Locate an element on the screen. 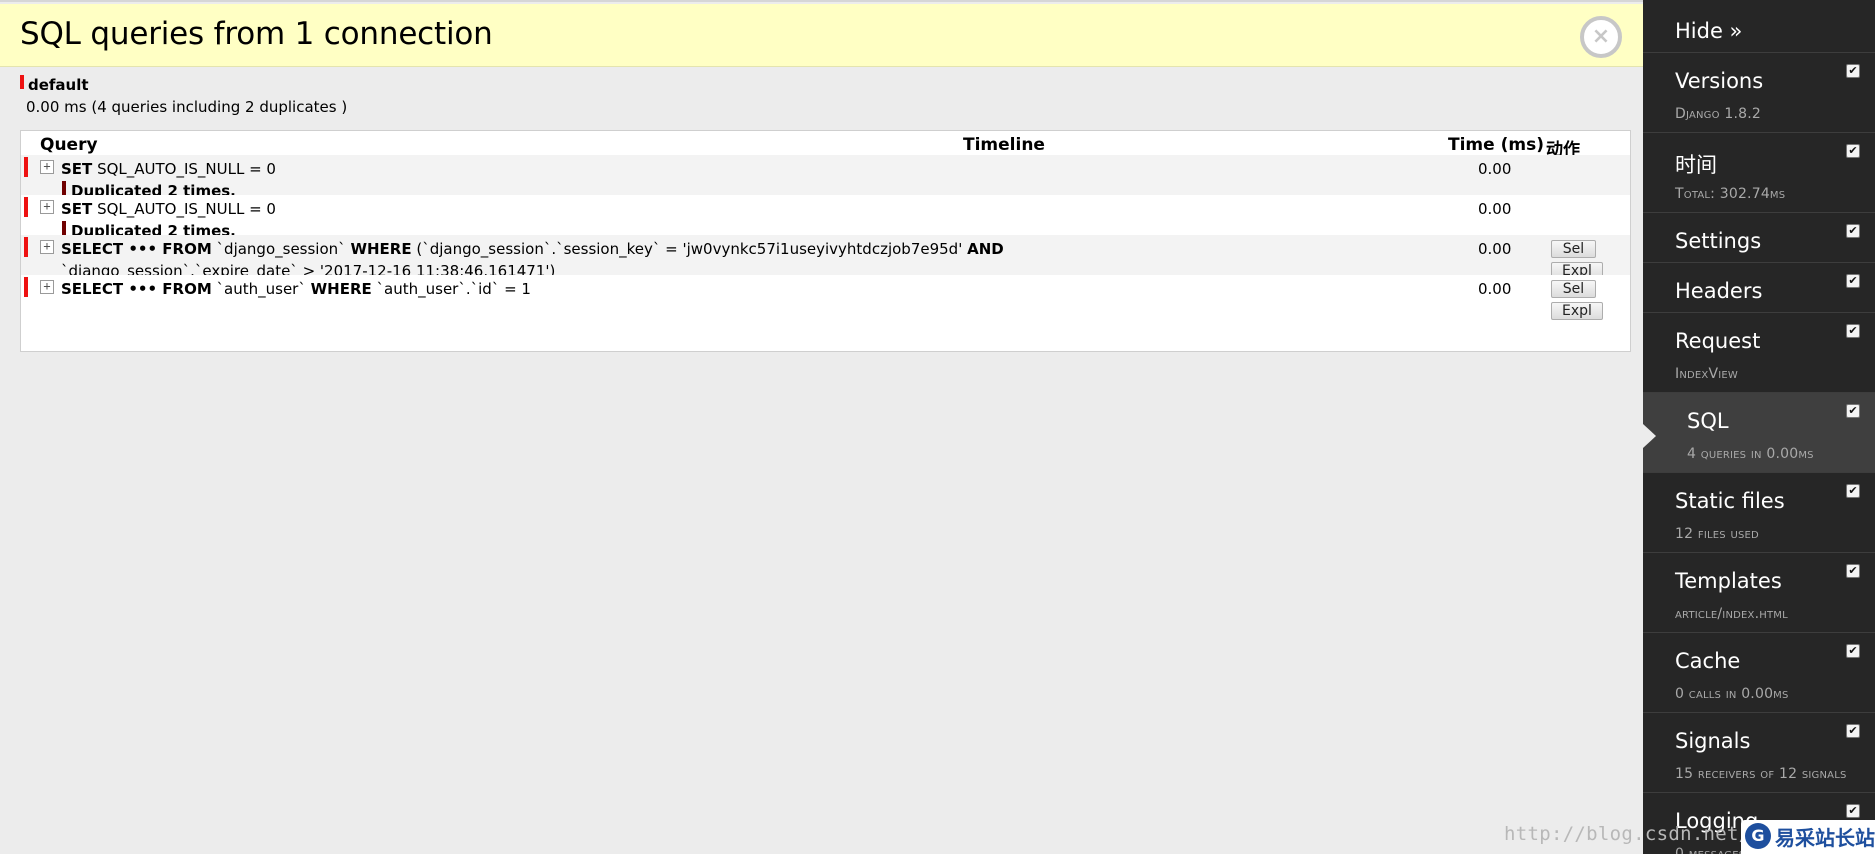  toolbar-item-versions: Versions Django 1.8.2 ✔ is located at coordinates (1759, 93).